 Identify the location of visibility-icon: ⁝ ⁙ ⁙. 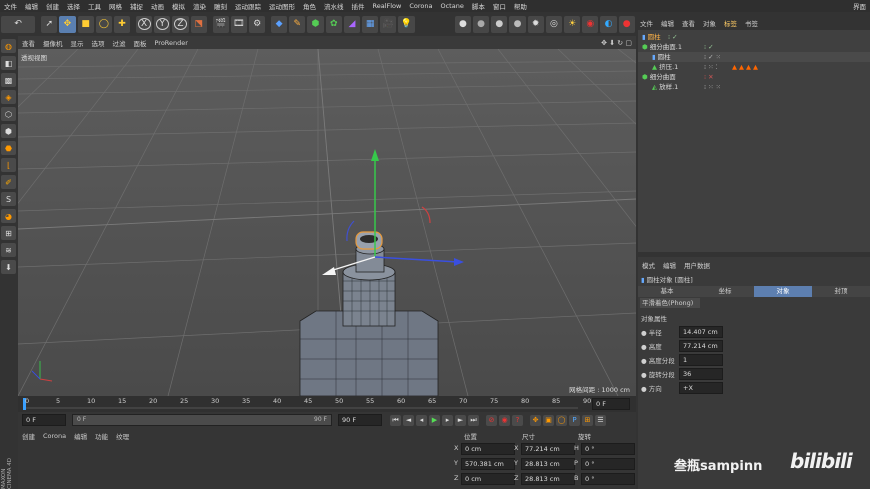
(712, 87).